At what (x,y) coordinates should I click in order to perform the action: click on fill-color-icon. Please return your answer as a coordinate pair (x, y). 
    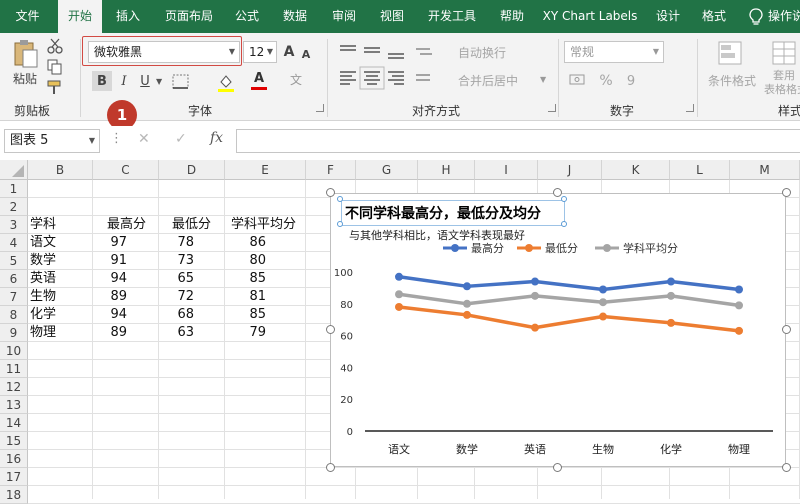
    Looking at the image, I should click on (226, 83).